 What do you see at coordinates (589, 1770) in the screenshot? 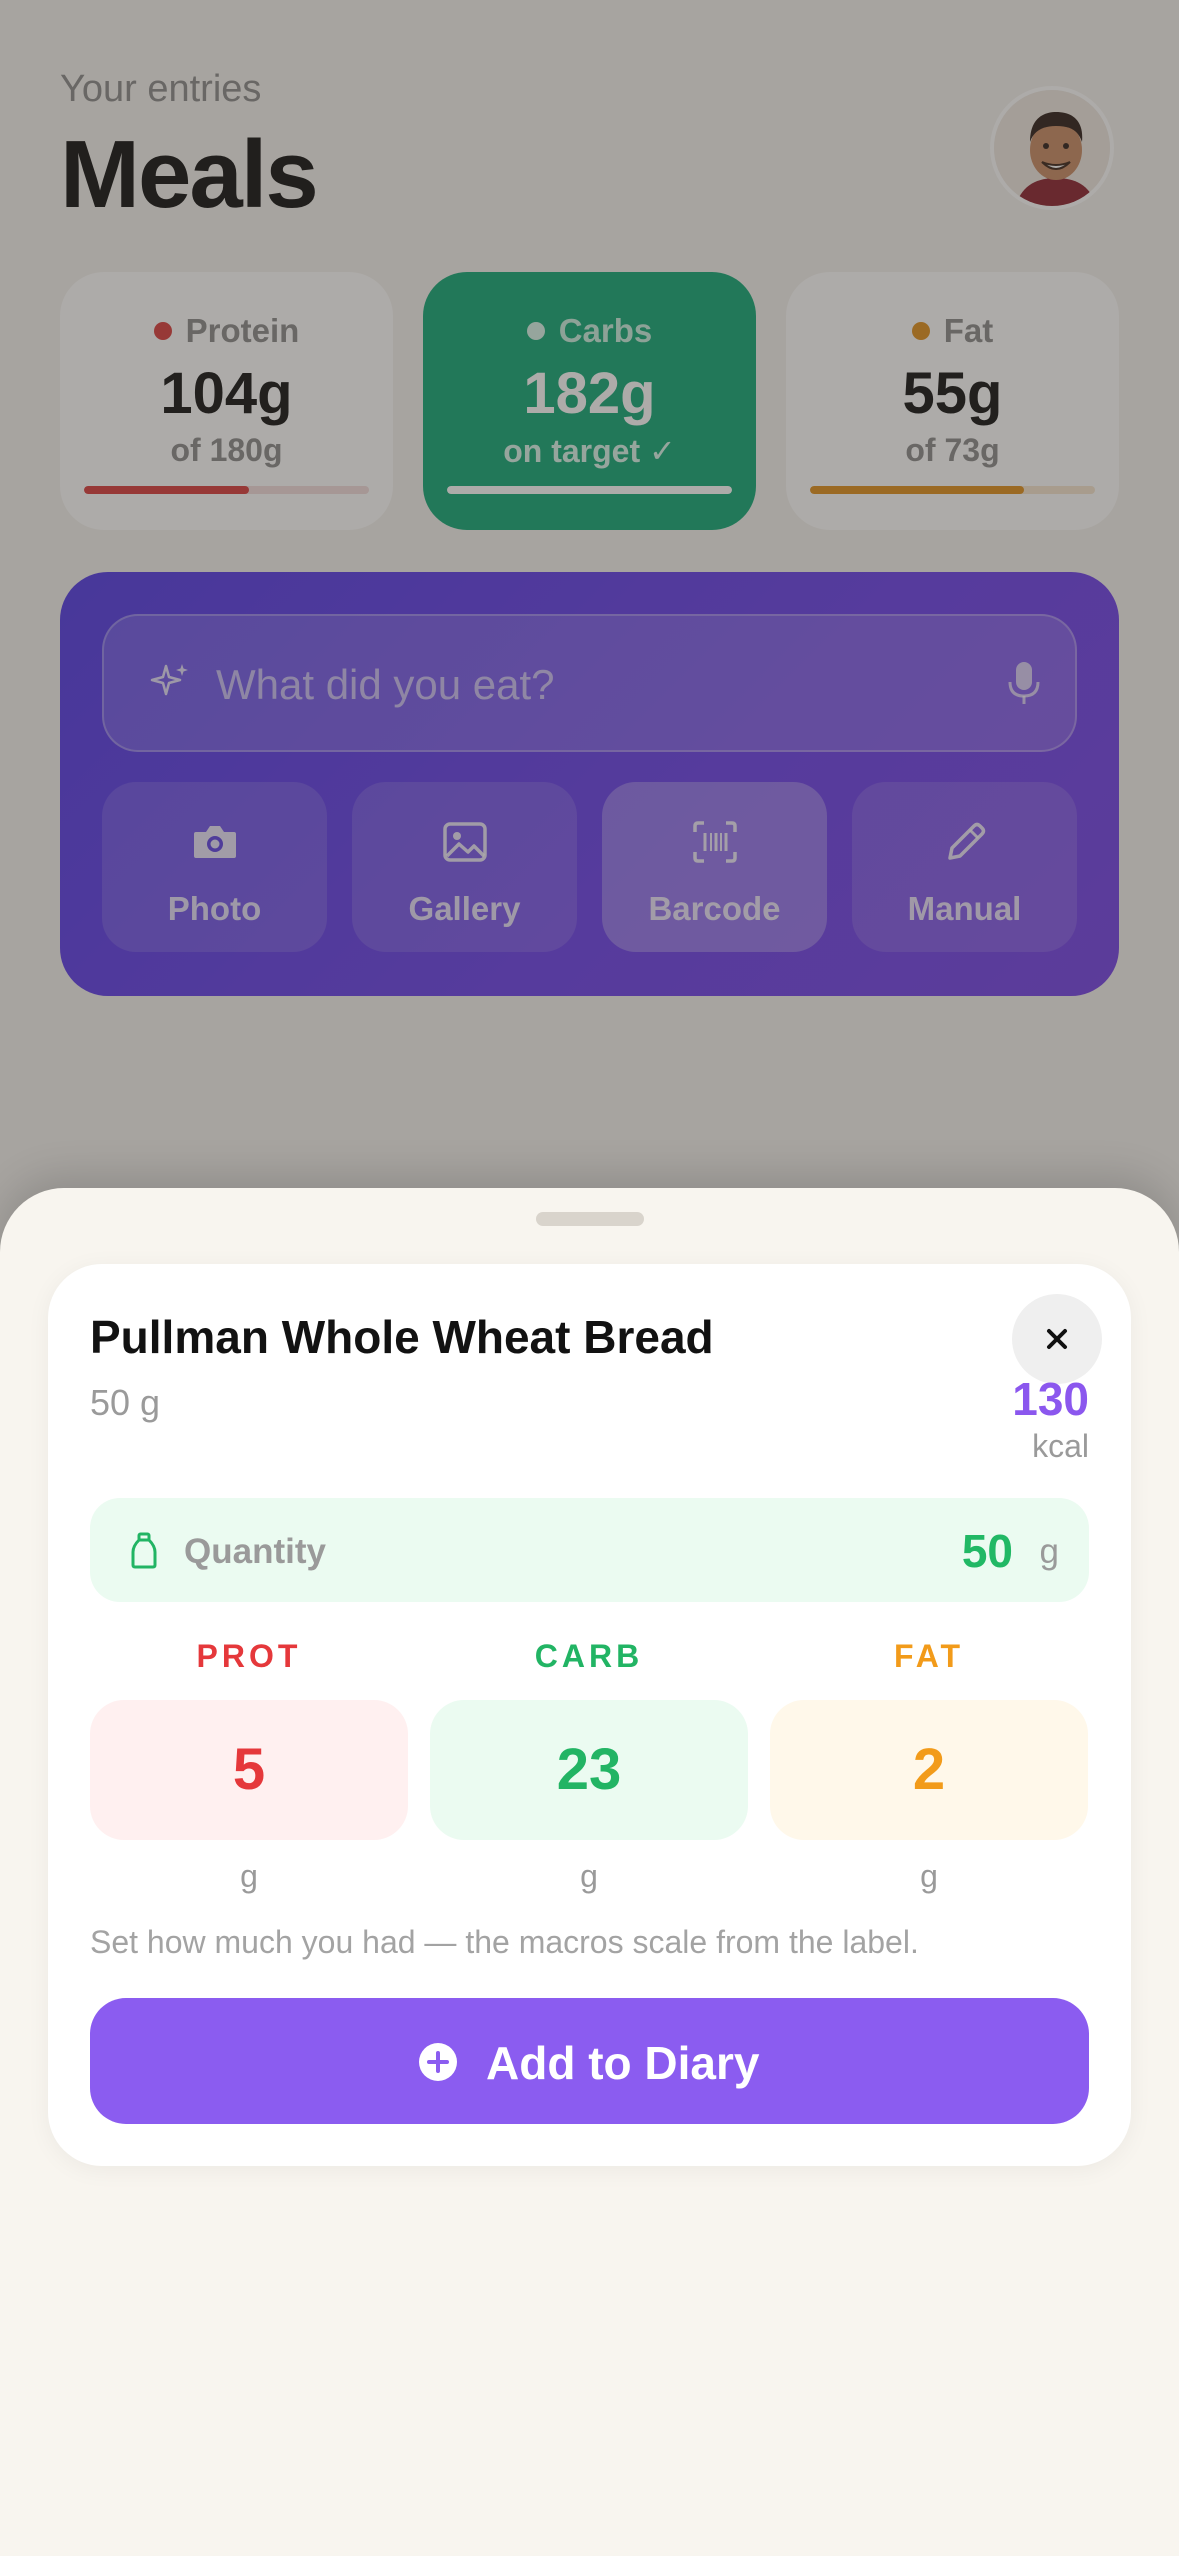
I see `macro-amount: 23` at bounding box center [589, 1770].